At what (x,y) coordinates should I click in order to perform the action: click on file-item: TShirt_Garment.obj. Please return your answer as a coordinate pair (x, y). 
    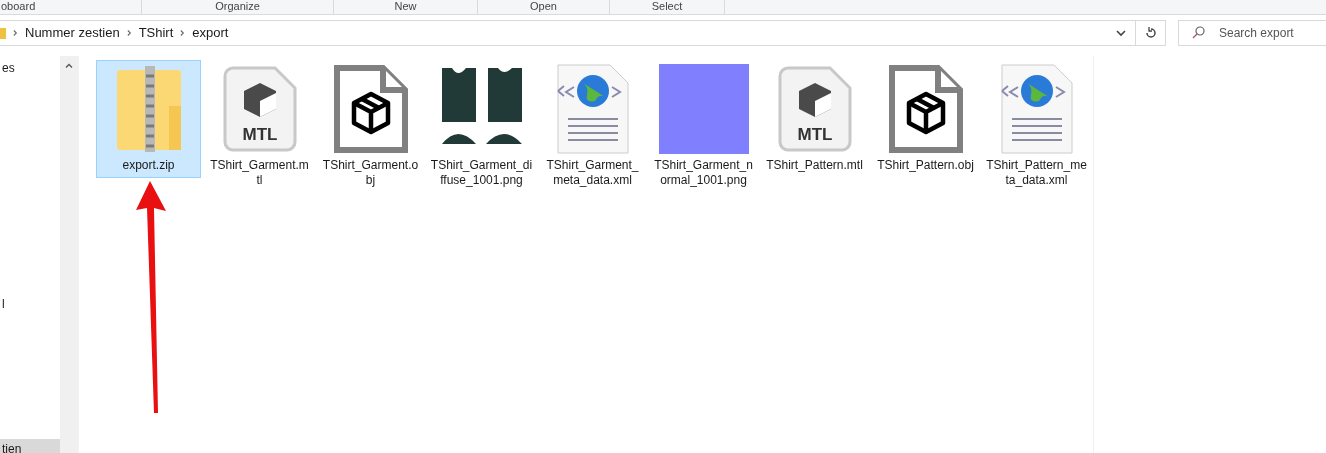
    Looking at the image, I should click on (370, 126).